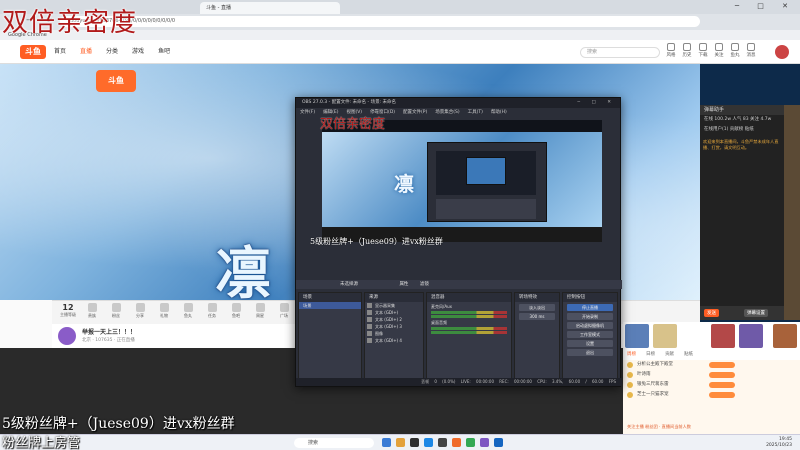 Image resolution: width=800 pixels, height=450 pixels. What do you see at coordinates (394, 333) in the screenshot?
I see `source-item: 图像` at bounding box center [394, 333].